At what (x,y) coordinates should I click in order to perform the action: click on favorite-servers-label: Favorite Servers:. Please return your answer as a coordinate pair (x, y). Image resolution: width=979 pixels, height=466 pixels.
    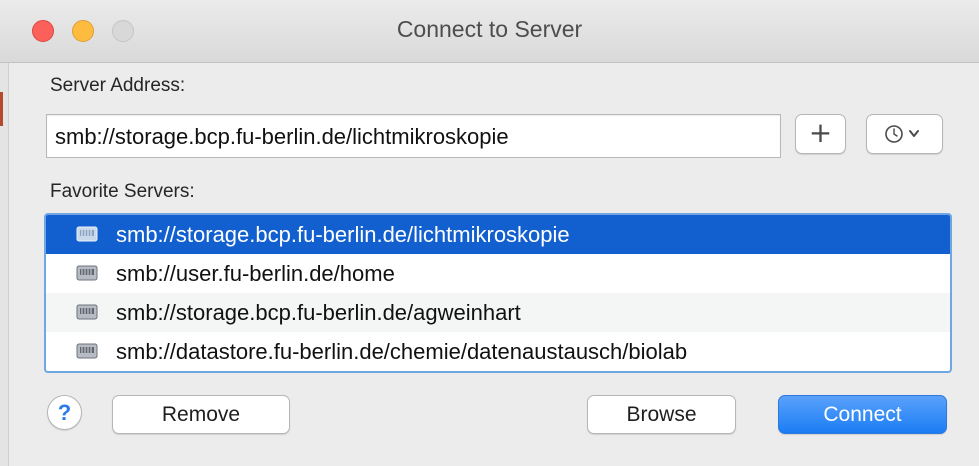
    Looking at the image, I should click on (122, 191).